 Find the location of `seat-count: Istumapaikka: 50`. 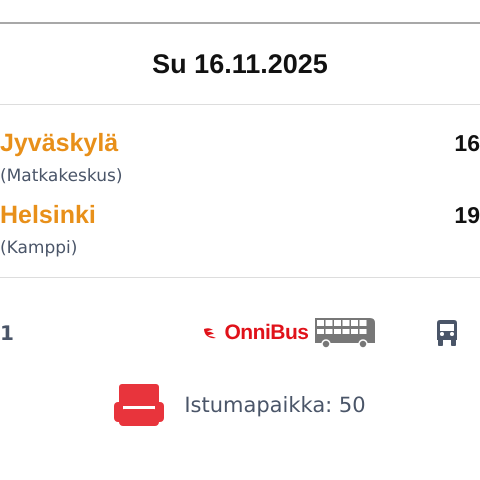

seat-count: Istumapaikka: 50 is located at coordinates (275, 405).